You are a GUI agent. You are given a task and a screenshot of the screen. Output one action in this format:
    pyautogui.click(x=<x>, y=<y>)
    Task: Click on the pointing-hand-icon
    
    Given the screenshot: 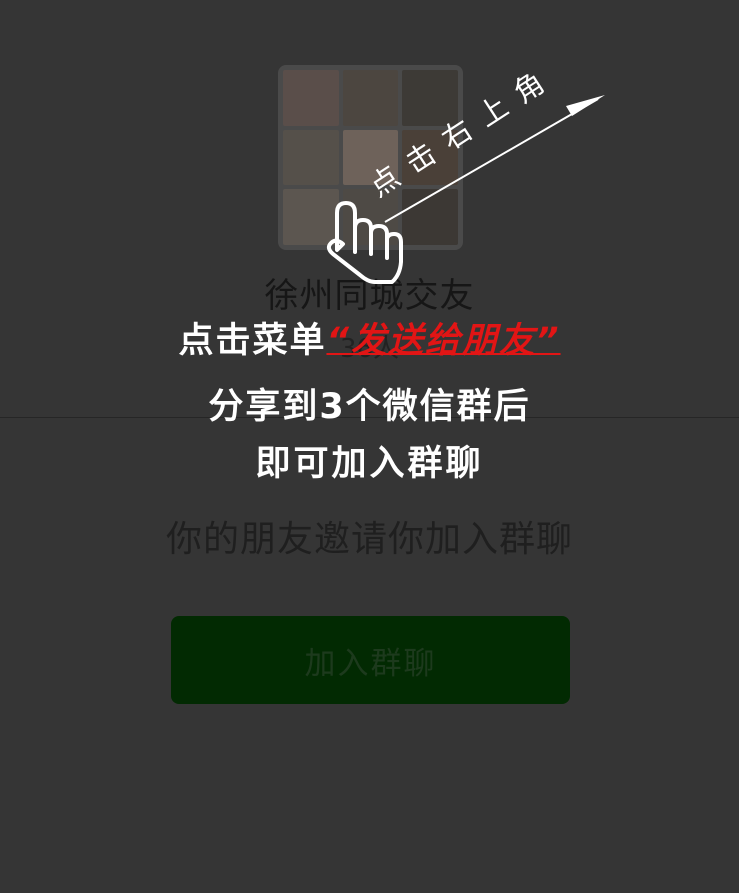 What is the action you would take?
    pyautogui.click(x=364, y=242)
    